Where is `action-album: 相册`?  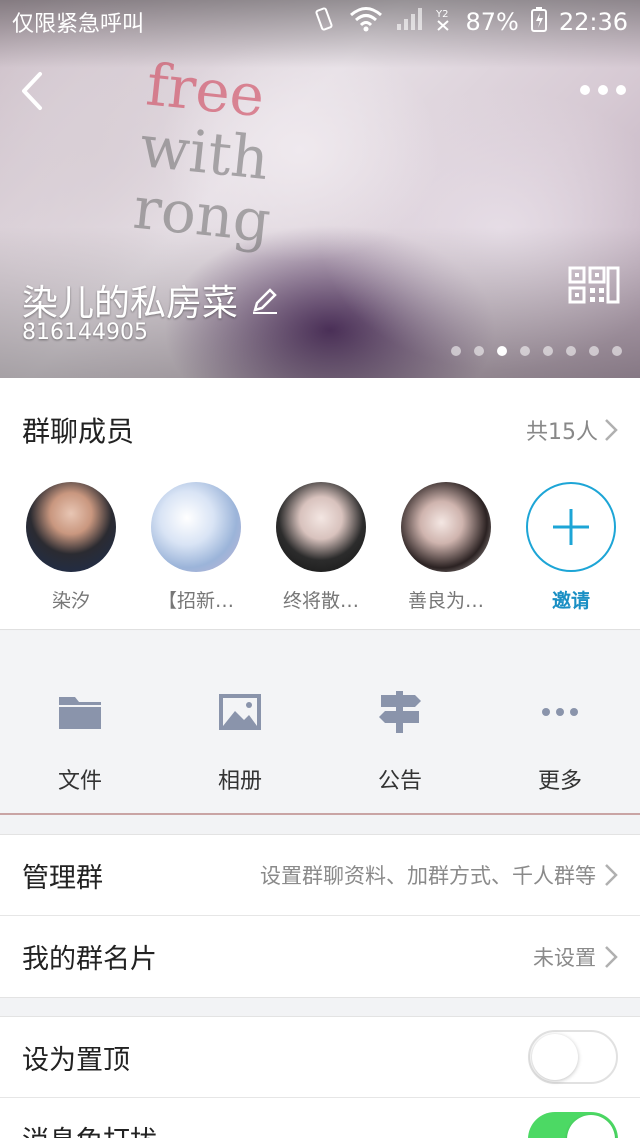 action-album: 相册 is located at coordinates (240, 722).